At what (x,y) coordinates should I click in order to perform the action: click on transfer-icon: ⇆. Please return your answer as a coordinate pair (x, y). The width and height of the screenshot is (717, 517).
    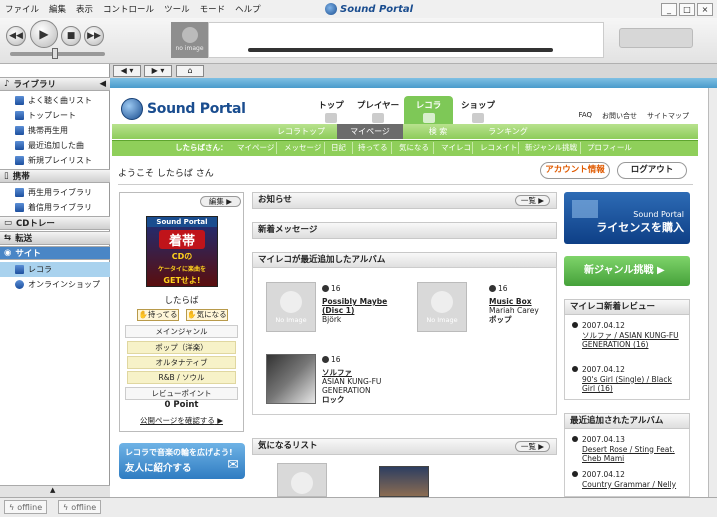
    Looking at the image, I should click on (8, 238).